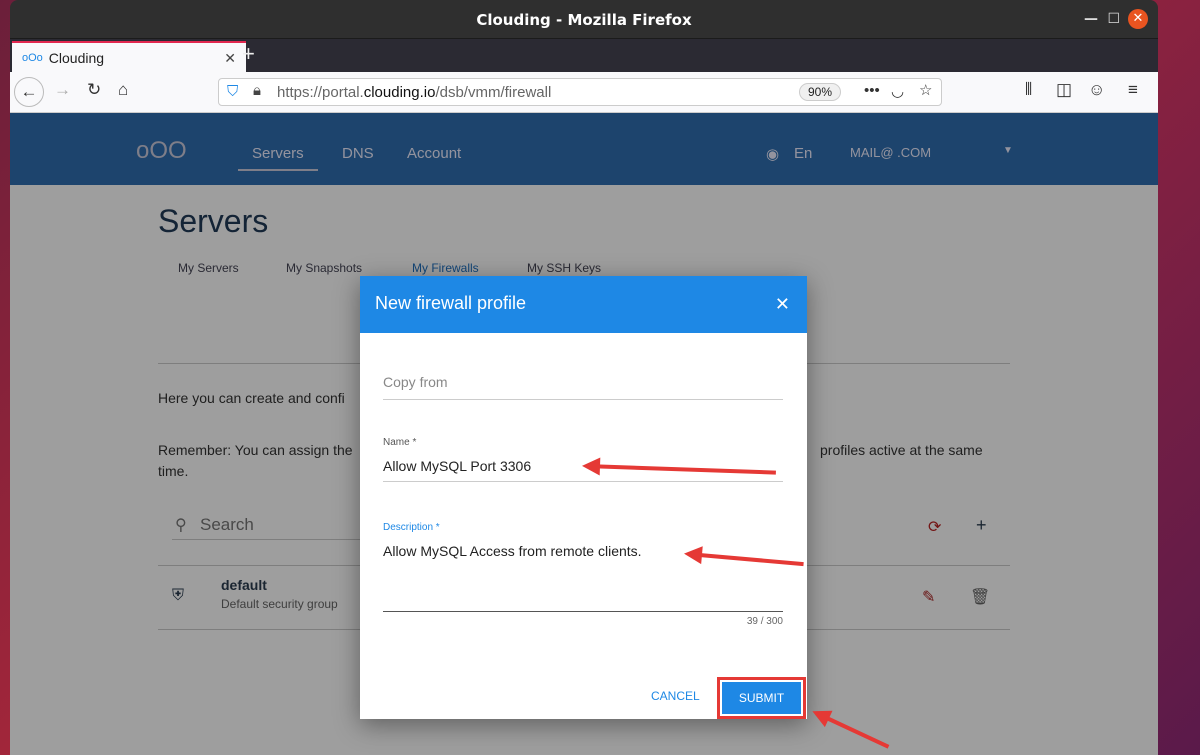 This screenshot has height=755, width=1200. What do you see at coordinates (1133, 90) in the screenshot?
I see `menu-icon: ≡` at bounding box center [1133, 90].